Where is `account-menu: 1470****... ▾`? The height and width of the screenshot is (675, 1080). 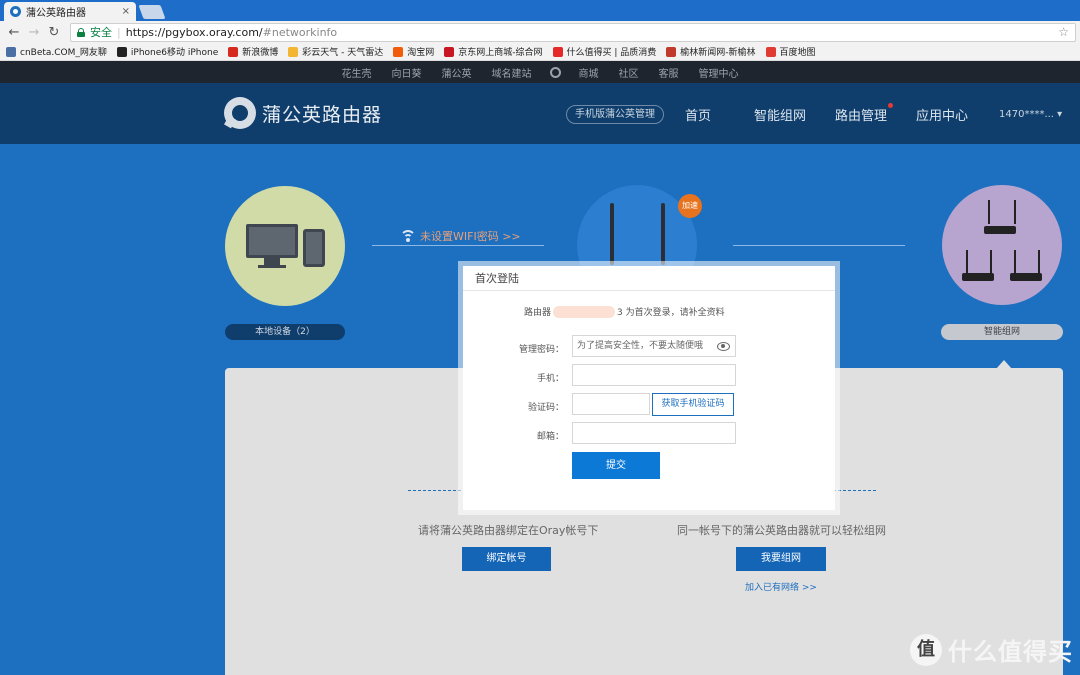 account-menu: 1470****... ▾ is located at coordinates (1030, 114).